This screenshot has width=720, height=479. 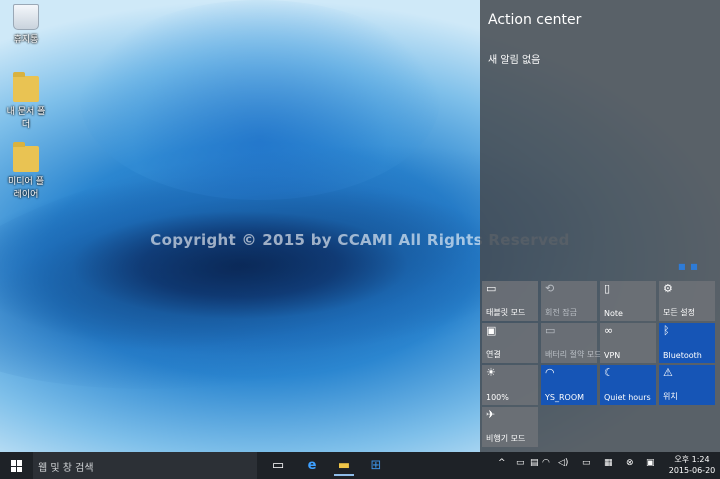 I want to click on desktop-icon-folder: 내 문서 폴더, so click(x=26, y=101).